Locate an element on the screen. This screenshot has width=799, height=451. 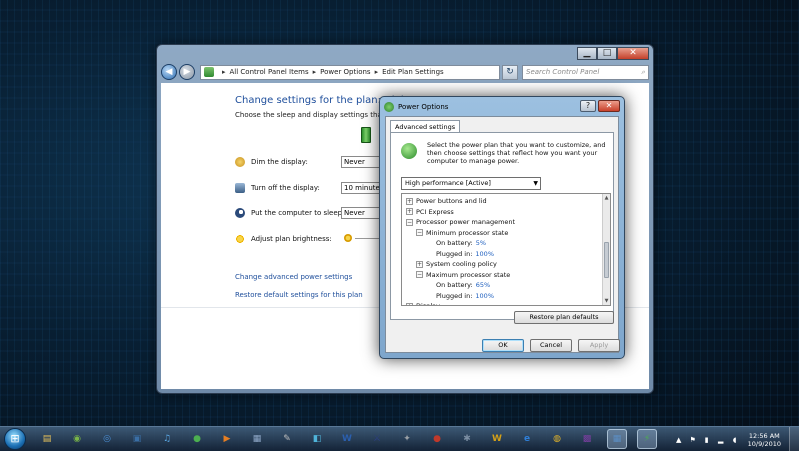
tree-item: − Minimum processor state is located at coordinates (462, 233).